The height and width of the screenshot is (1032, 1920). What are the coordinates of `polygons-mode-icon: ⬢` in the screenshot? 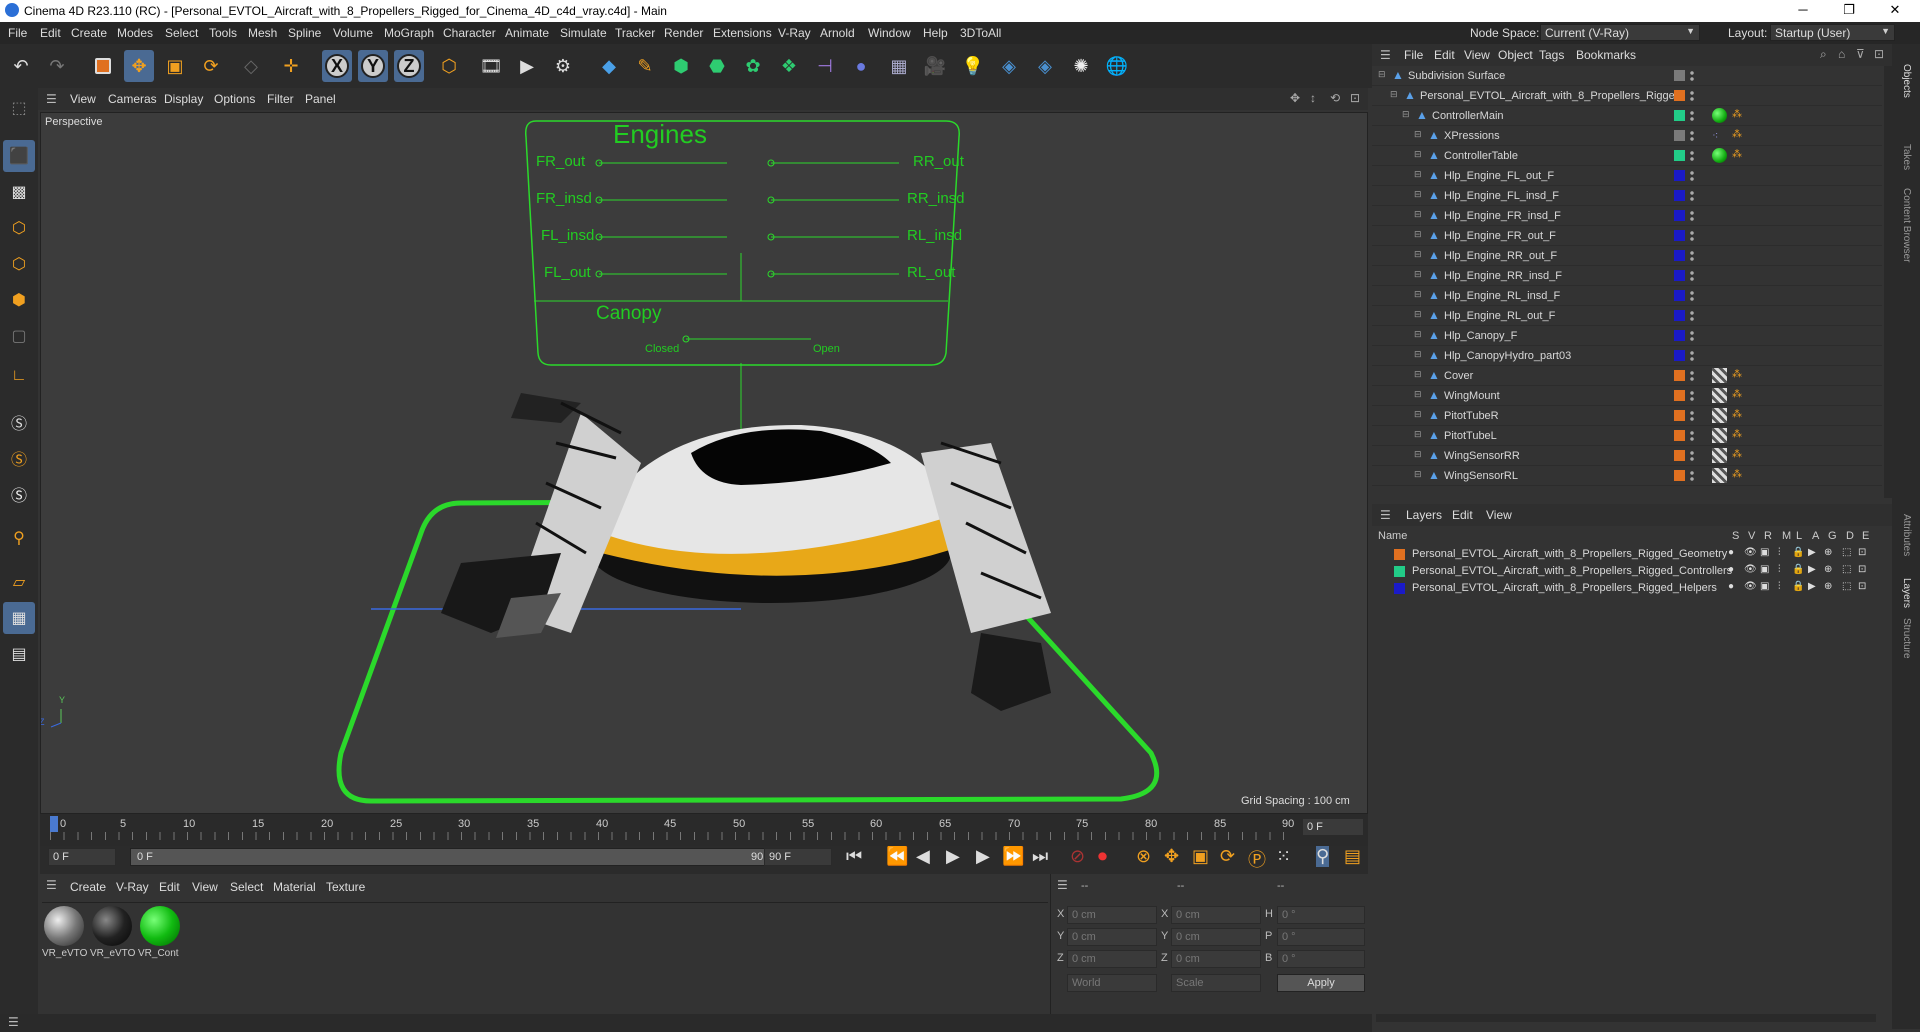 It's located at (19, 300).